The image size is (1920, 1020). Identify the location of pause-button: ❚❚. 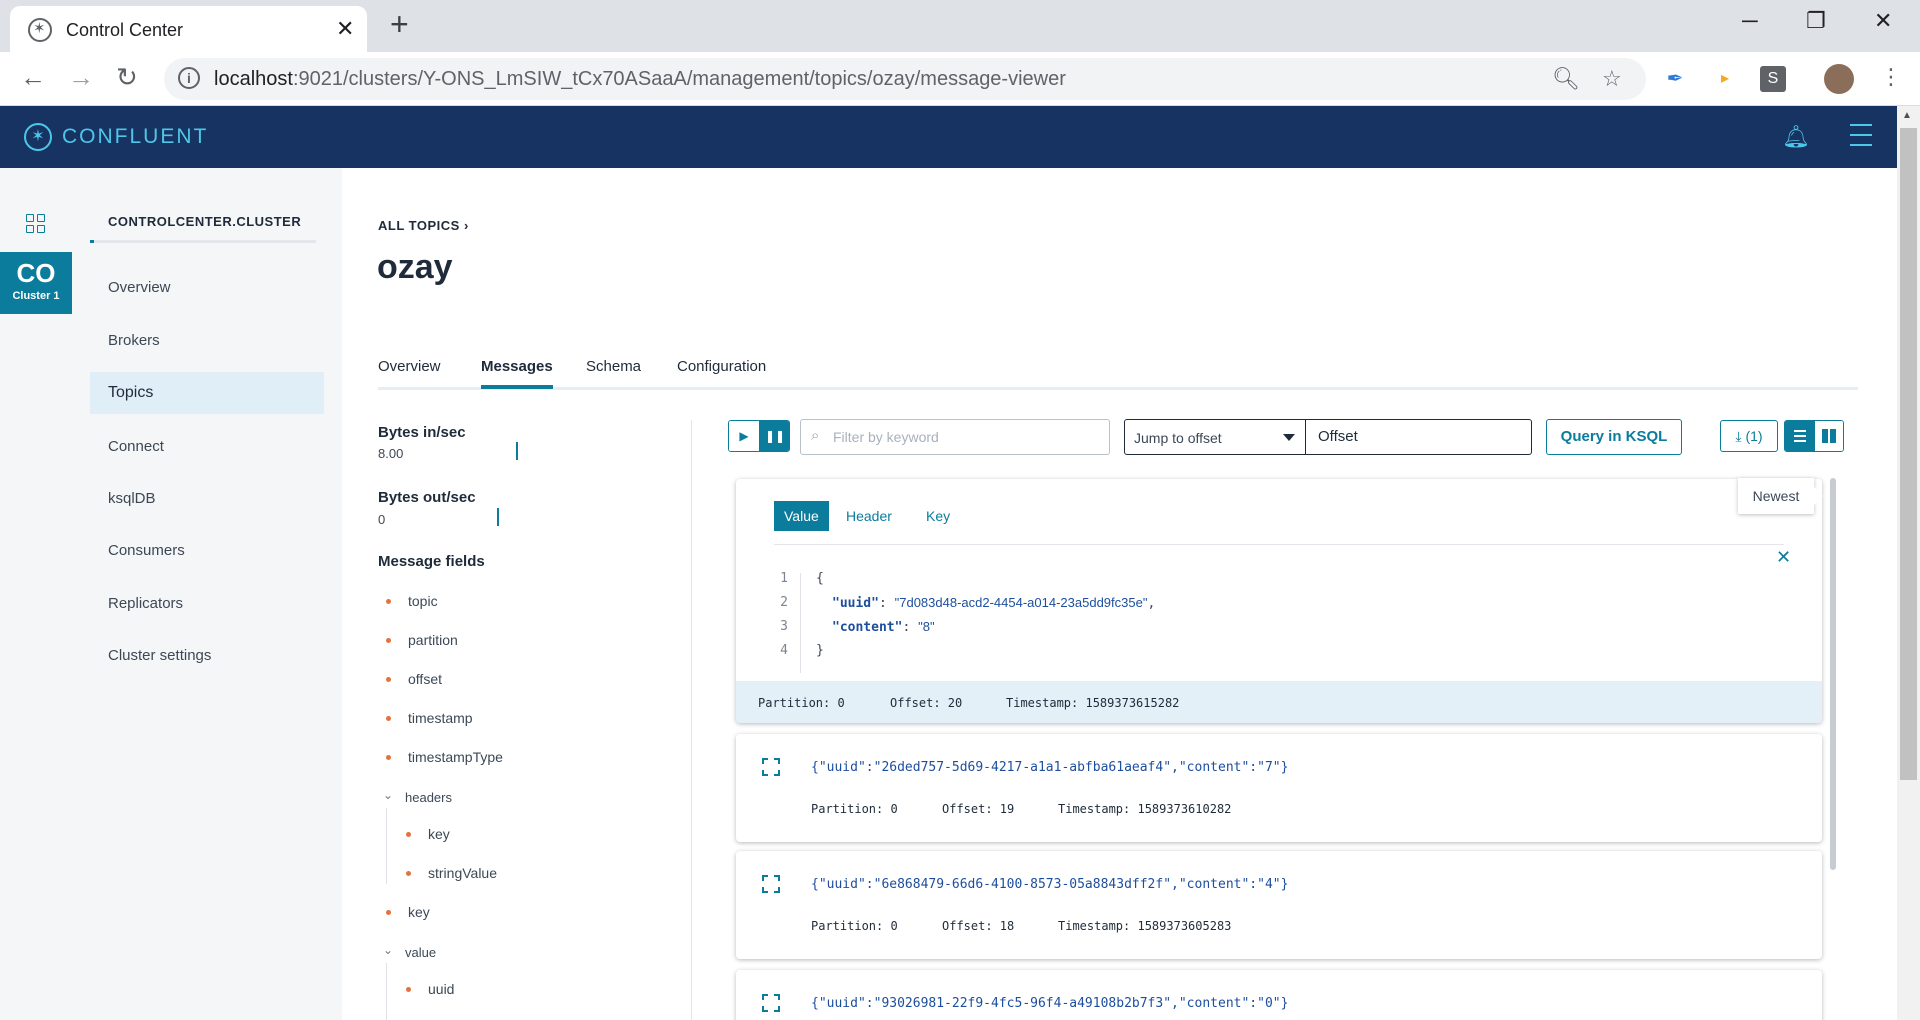
(774, 436).